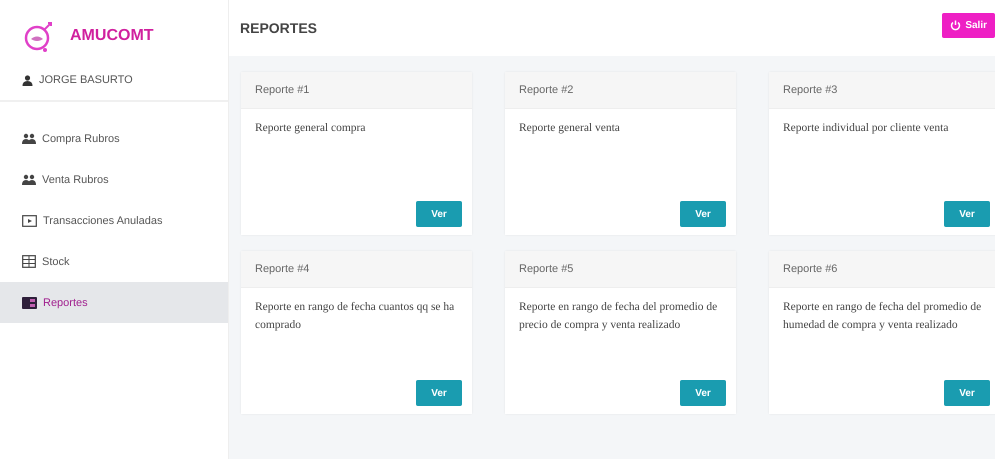  What do you see at coordinates (810, 269) in the screenshot?
I see `card-title: Reporte #6` at bounding box center [810, 269].